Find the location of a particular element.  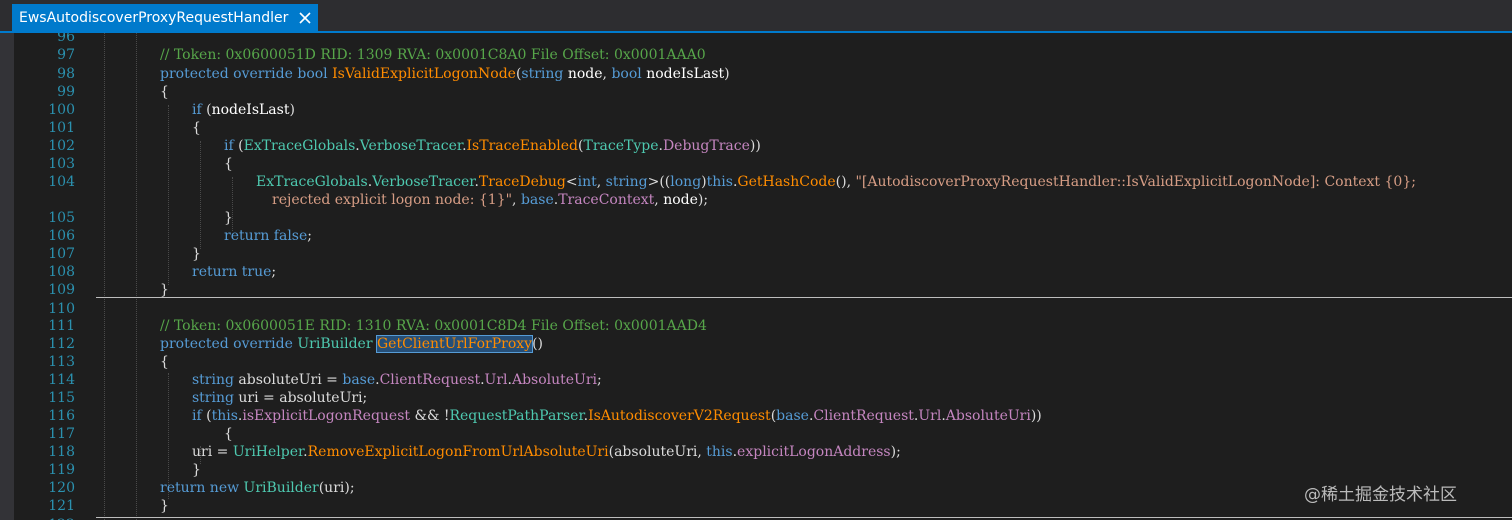

line-number: 113 is located at coordinates (61, 362).